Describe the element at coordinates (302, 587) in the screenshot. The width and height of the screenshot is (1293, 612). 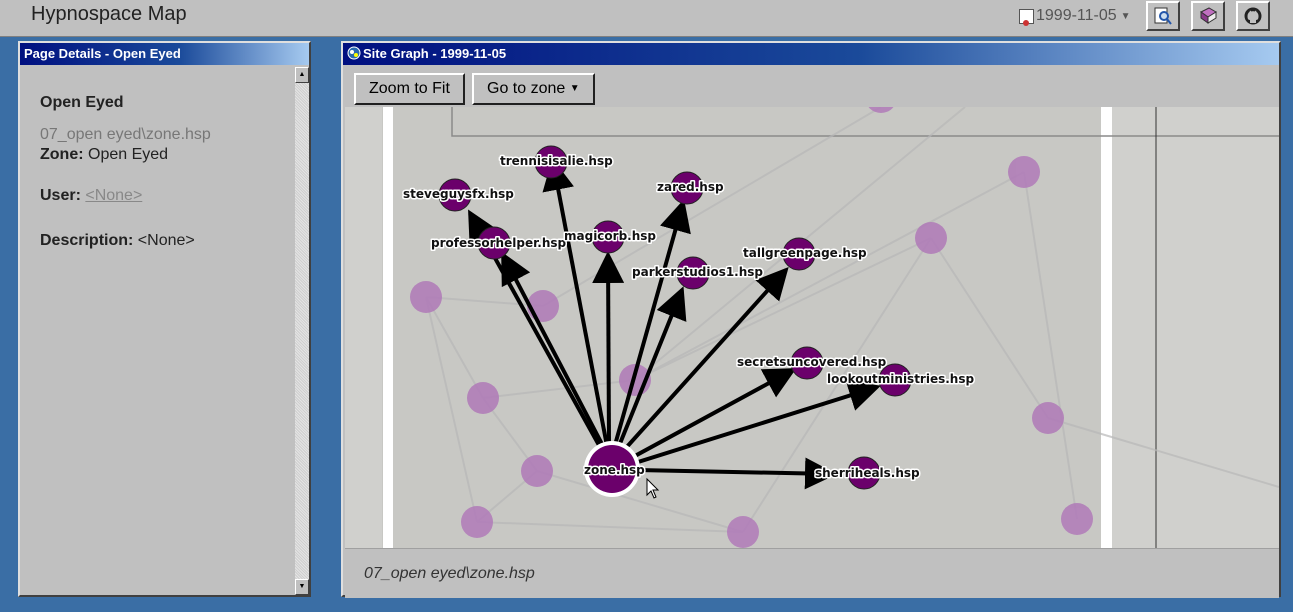
I see `scroll-down-icon: ▼` at that location.